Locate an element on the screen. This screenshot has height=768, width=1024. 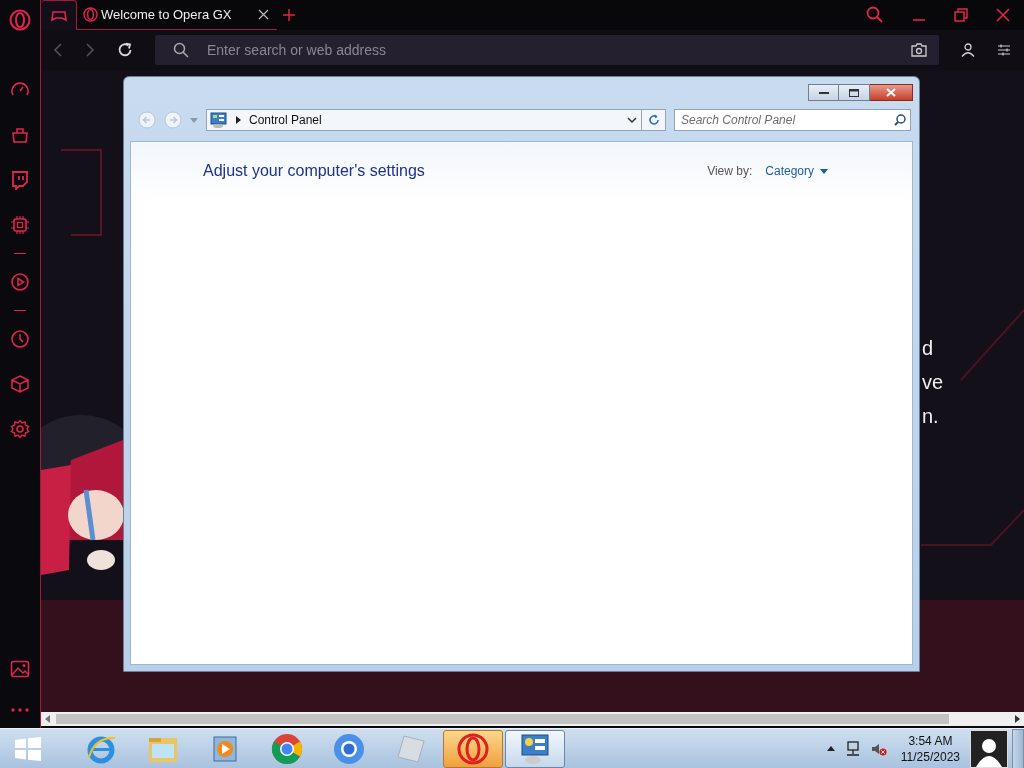
maximize-button is located at coordinates (854, 92).